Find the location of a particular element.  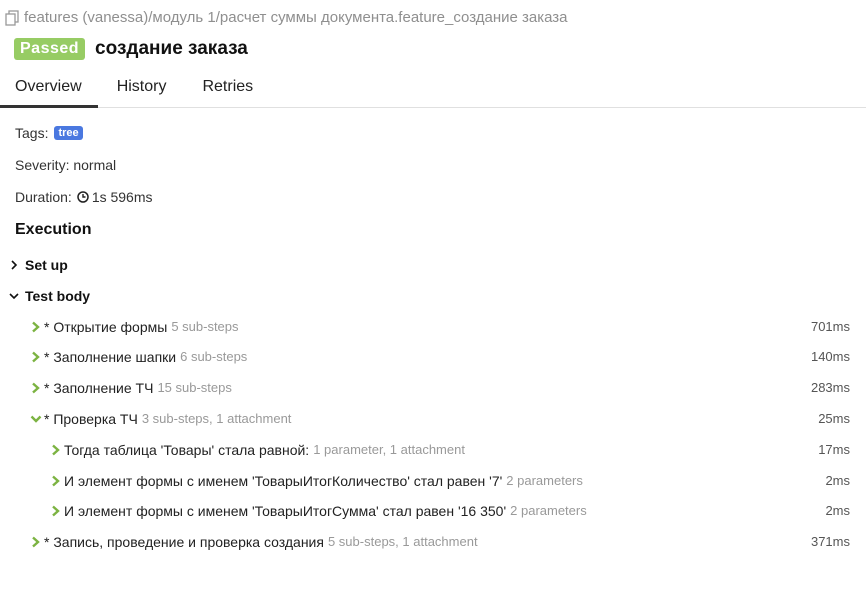

duration-label: Duration: is located at coordinates (43, 197).